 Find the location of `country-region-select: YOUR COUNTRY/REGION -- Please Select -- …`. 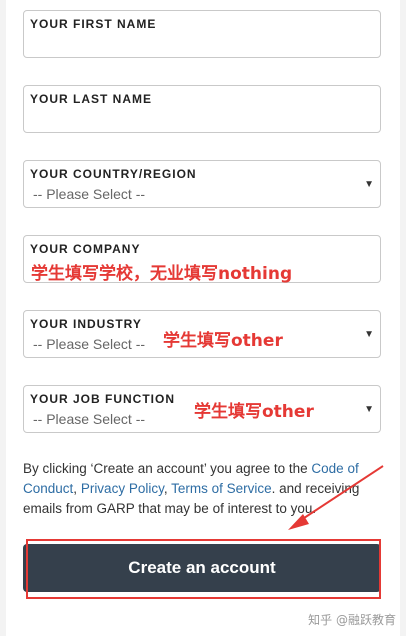

country-region-select: YOUR COUNTRY/REGION -- Please Select -- … is located at coordinates (202, 184).